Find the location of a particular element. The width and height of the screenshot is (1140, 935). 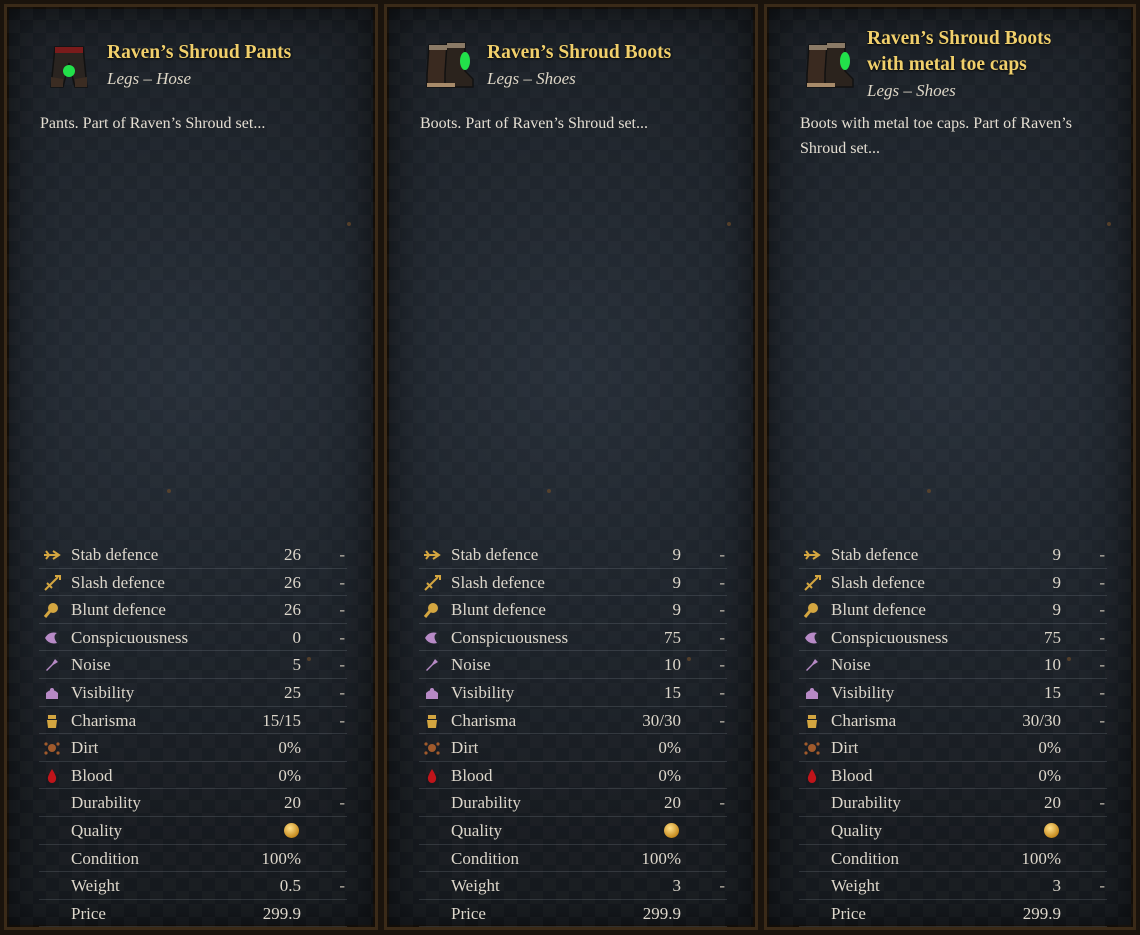

stat-value: 10 is located at coordinates (1052, 665).